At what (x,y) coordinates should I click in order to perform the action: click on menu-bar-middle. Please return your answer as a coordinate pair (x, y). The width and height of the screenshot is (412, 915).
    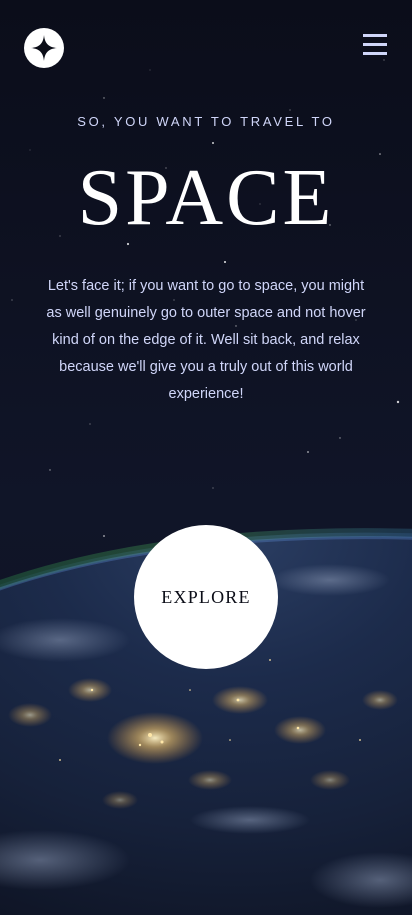
    Looking at the image, I should click on (375, 44).